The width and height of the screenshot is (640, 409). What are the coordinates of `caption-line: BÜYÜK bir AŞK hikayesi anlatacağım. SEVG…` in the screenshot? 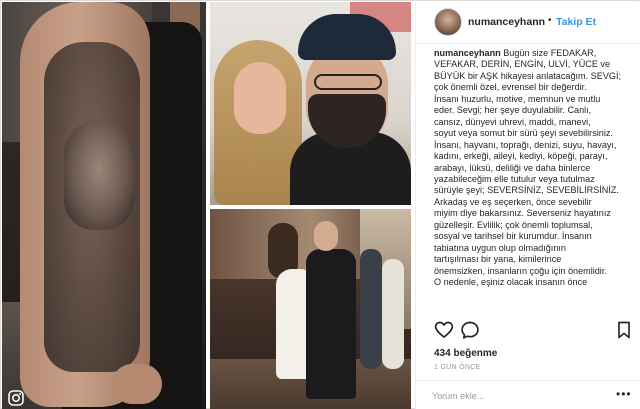 It's located at (528, 75).